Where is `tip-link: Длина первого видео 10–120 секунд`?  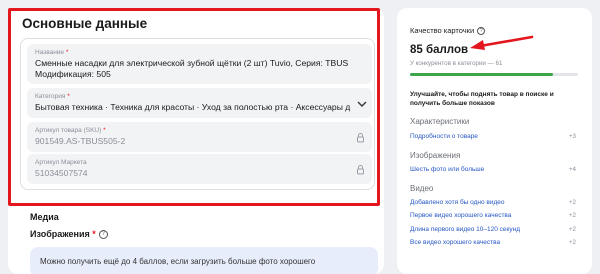
tip-link: Длина первого видео 10–120 секунд is located at coordinates (465, 229).